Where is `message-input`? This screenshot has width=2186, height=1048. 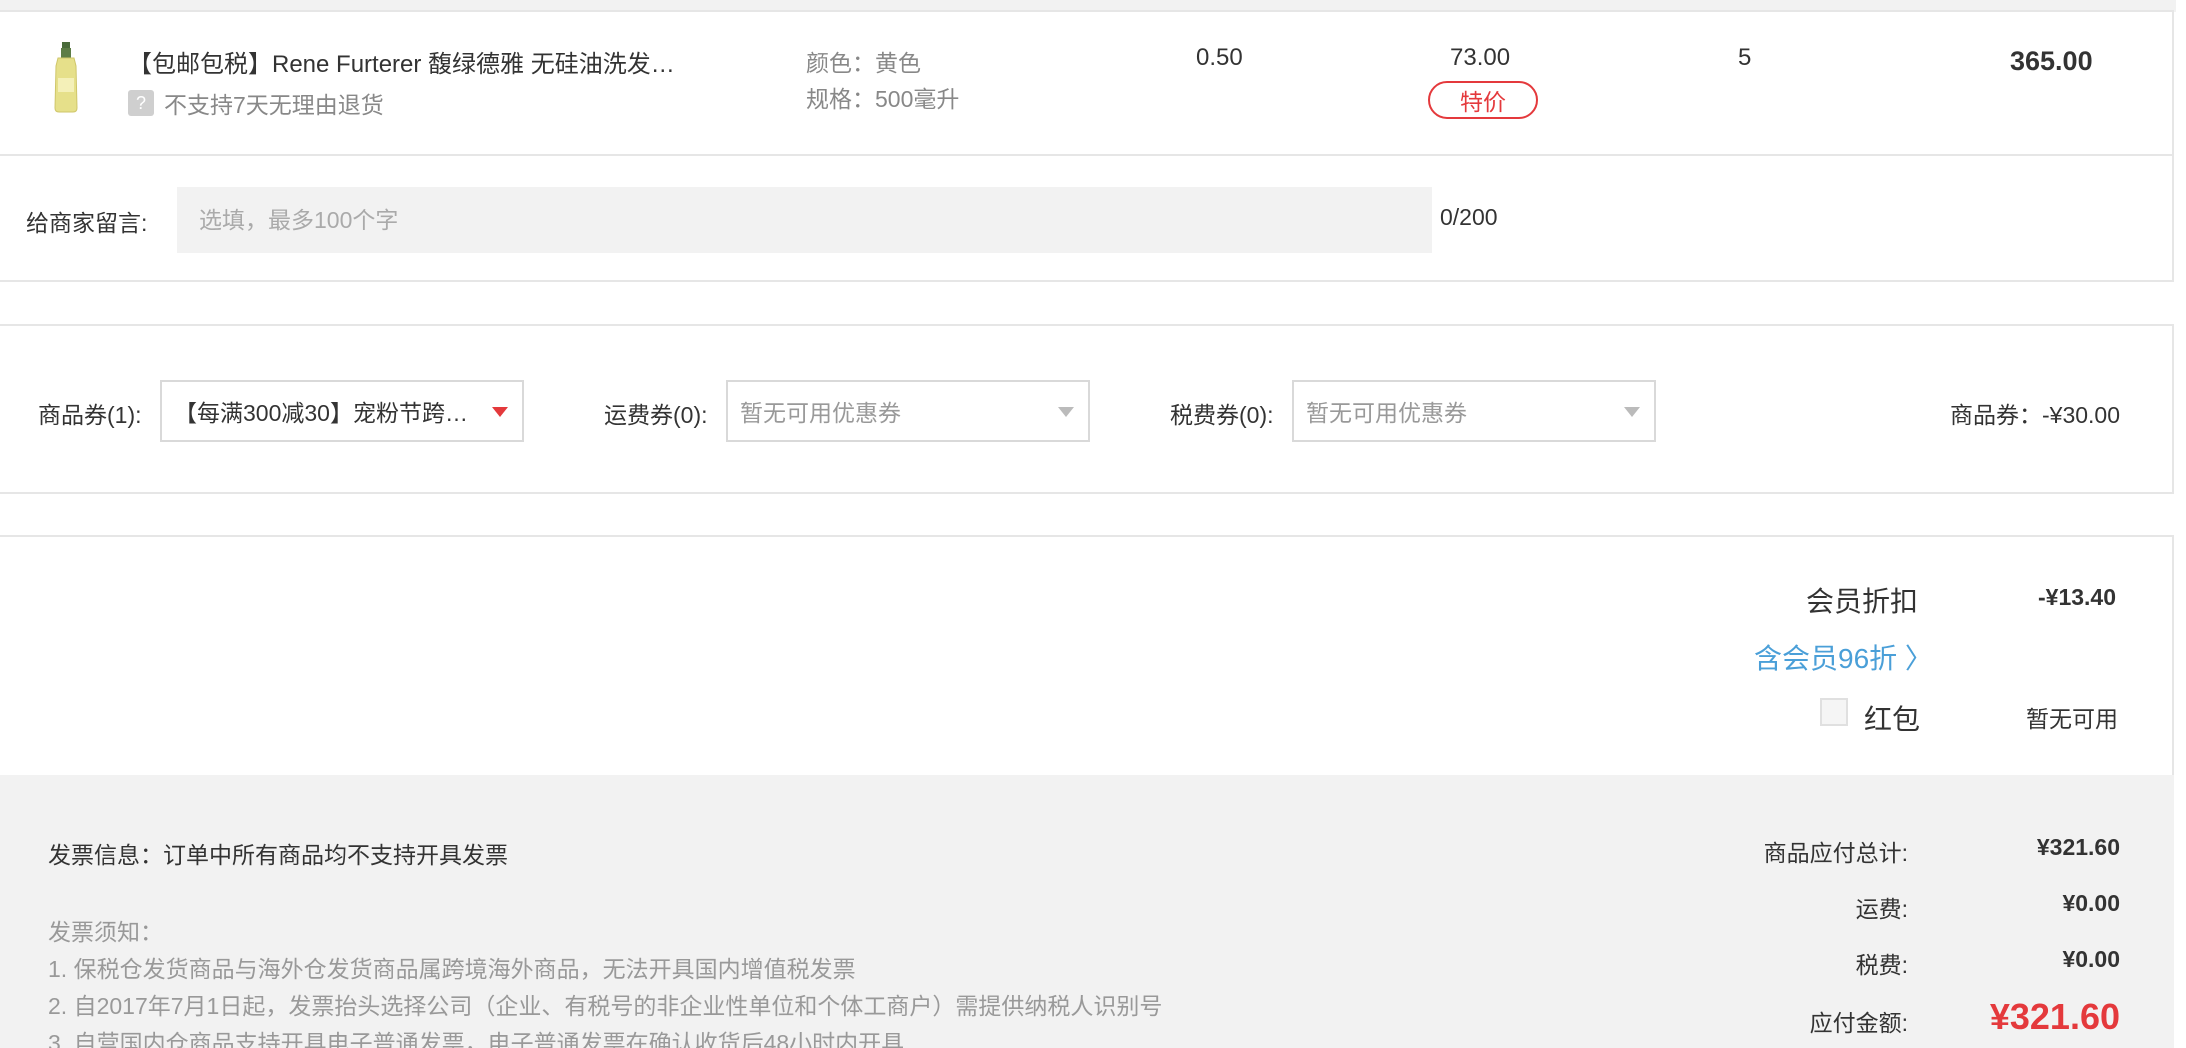 message-input is located at coordinates (804, 220).